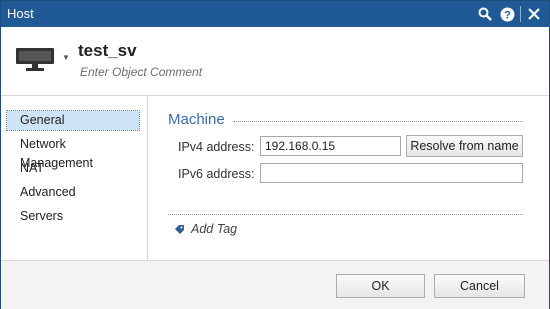 The image size is (550, 309). I want to click on ipv6-address-input, so click(391, 173).